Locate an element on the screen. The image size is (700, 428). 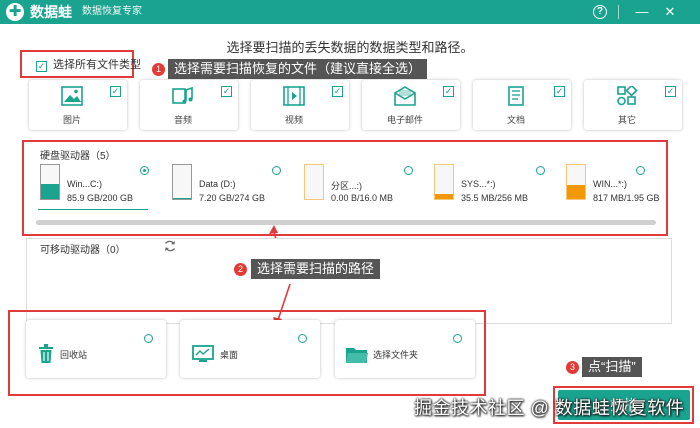
filetype-card-email: ✓ 电子邮件 is located at coordinates (411, 105).